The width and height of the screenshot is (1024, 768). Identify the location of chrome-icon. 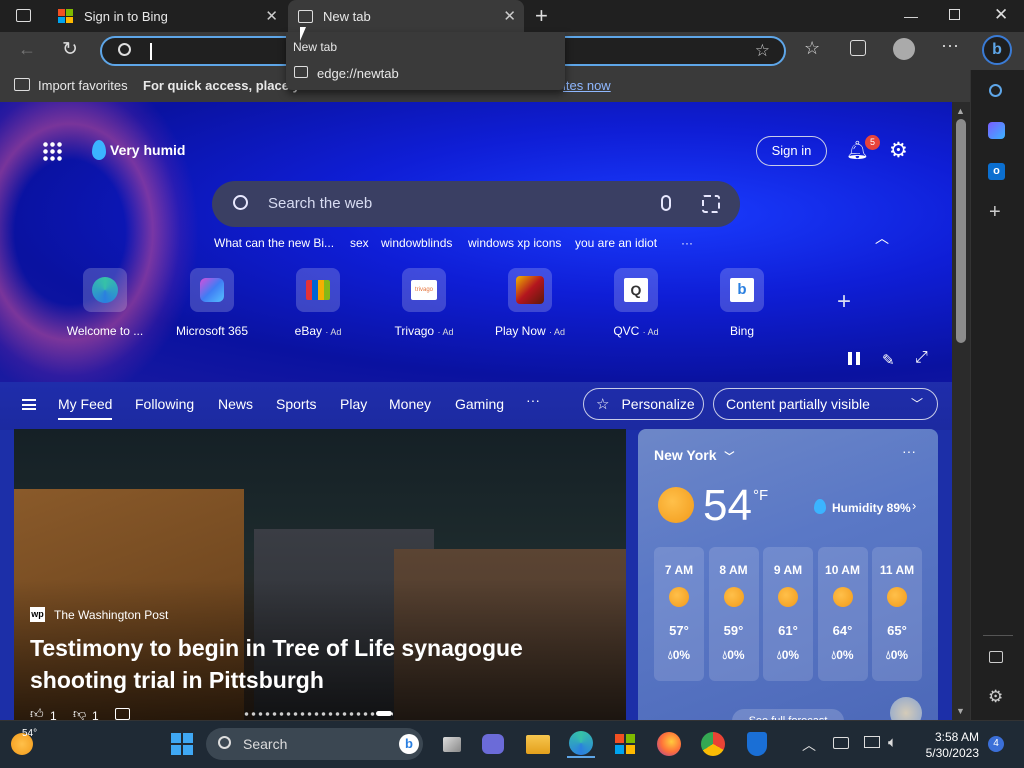
(713, 744).